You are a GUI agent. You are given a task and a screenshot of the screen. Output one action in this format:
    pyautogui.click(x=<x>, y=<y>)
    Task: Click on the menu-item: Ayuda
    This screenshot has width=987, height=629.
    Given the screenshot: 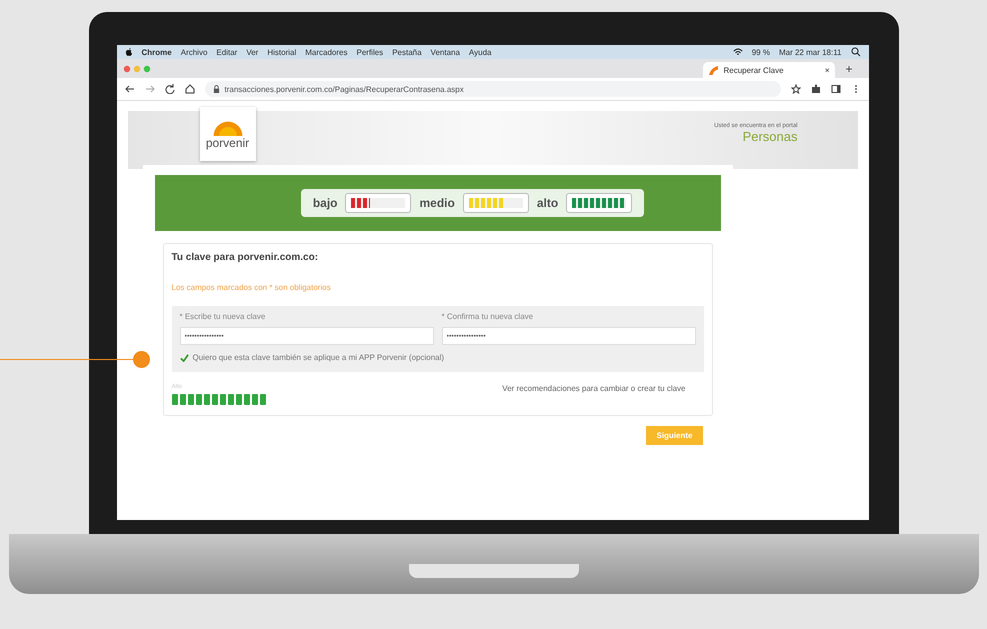 What is the action you would take?
    pyautogui.click(x=480, y=52)
    